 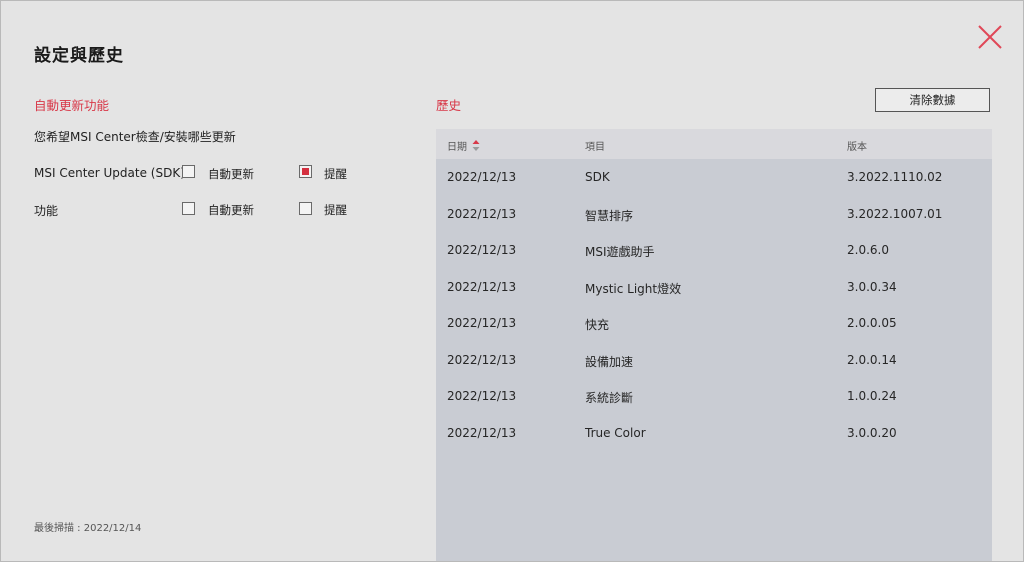 I want to click on table-row: 2022/12/13 MSI遊戲助手 2.0.6.0, so click(x=714, y=250).